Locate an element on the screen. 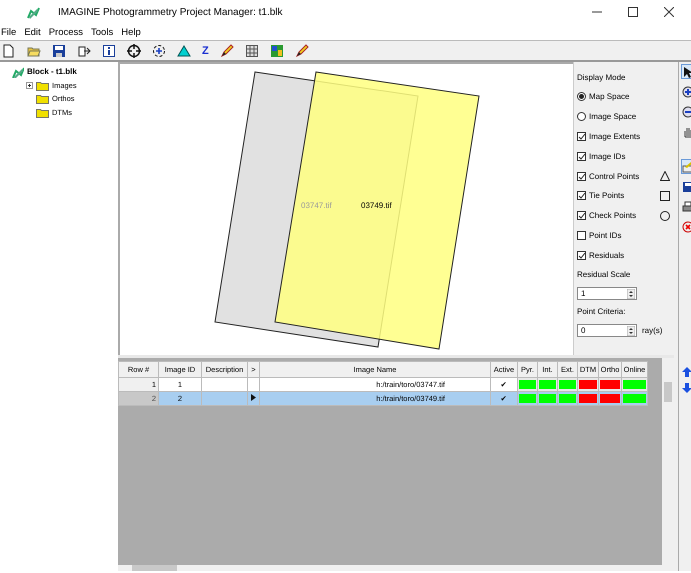 The width and height of the screenshot is (691, 573). printer-icon is located at coordinates (686, 206).